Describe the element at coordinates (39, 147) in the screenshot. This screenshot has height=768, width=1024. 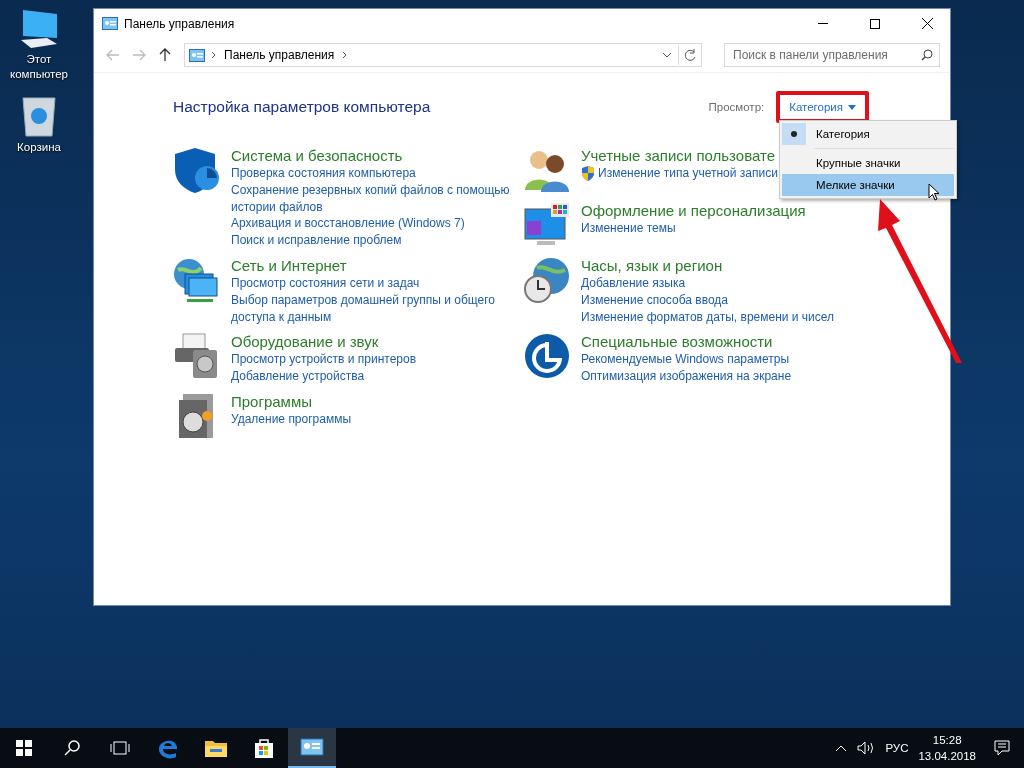
I see `desktop-icon-label: Корзина` at that location.